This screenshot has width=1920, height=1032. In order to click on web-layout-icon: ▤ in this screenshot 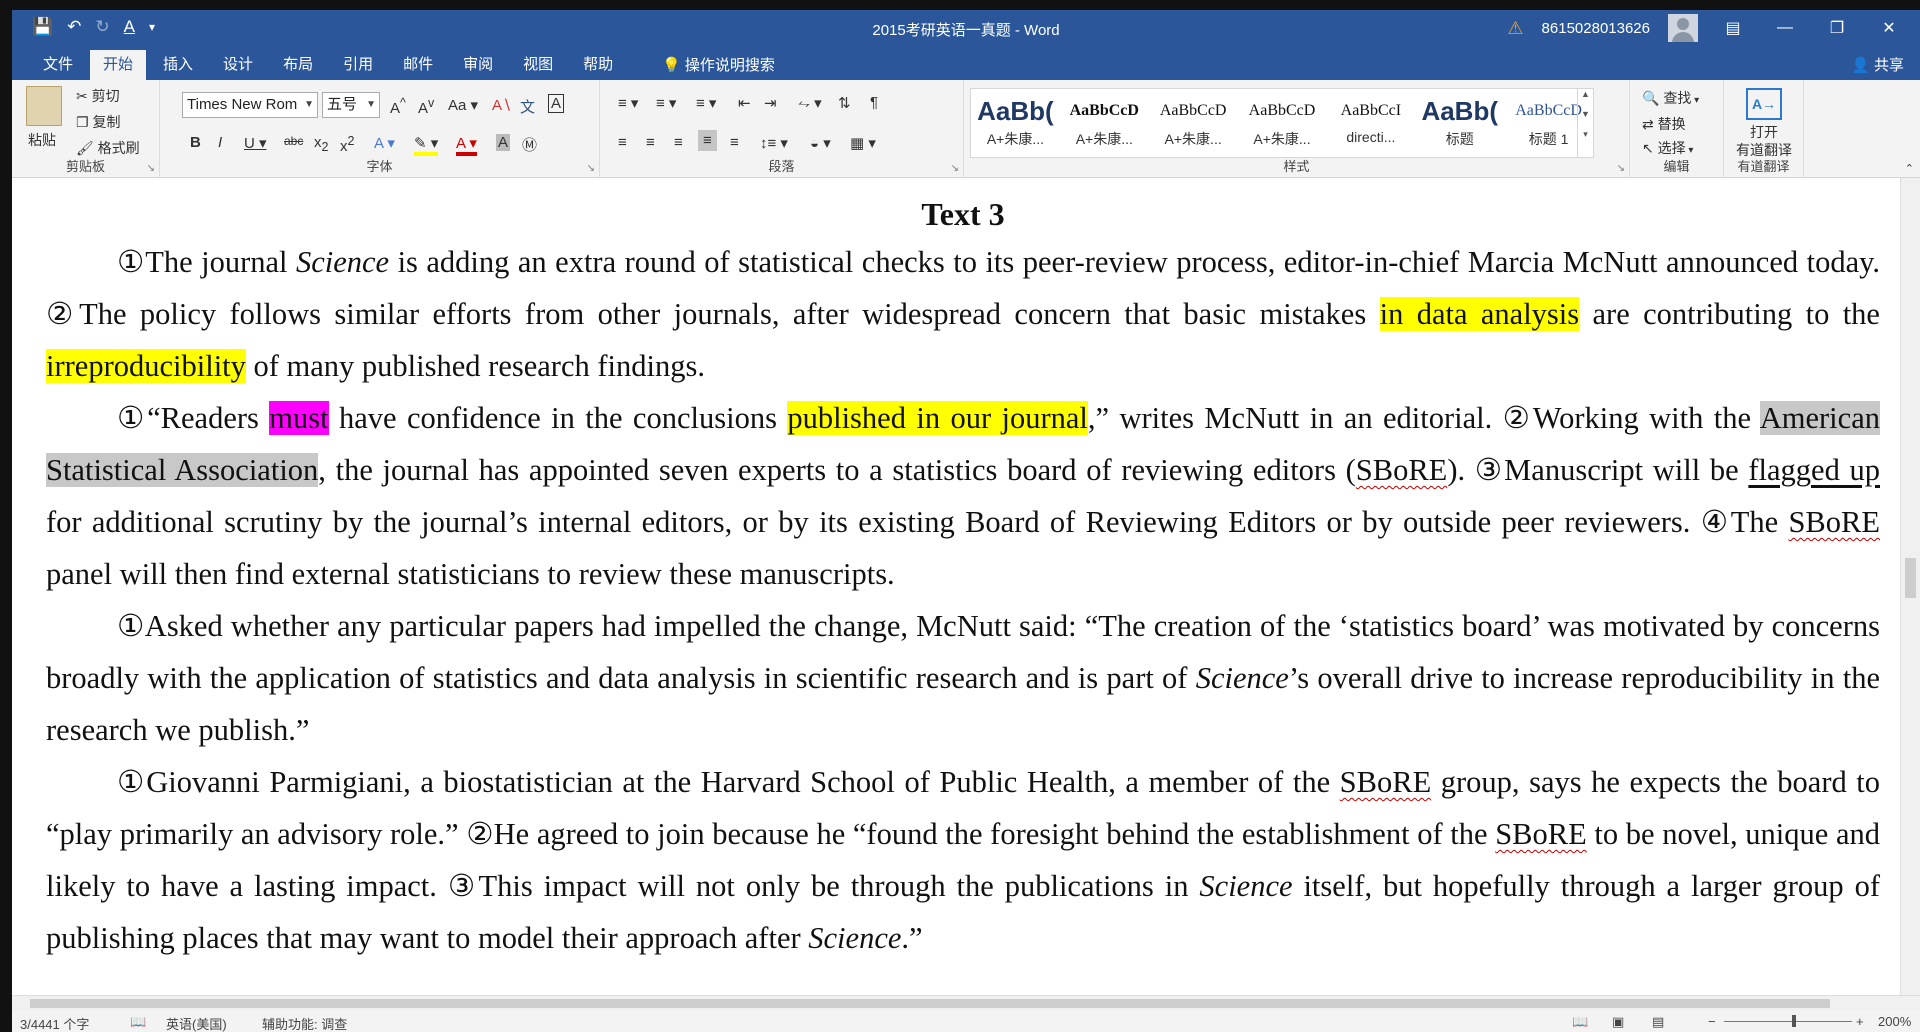, I will do `click(1658, 1022)`.